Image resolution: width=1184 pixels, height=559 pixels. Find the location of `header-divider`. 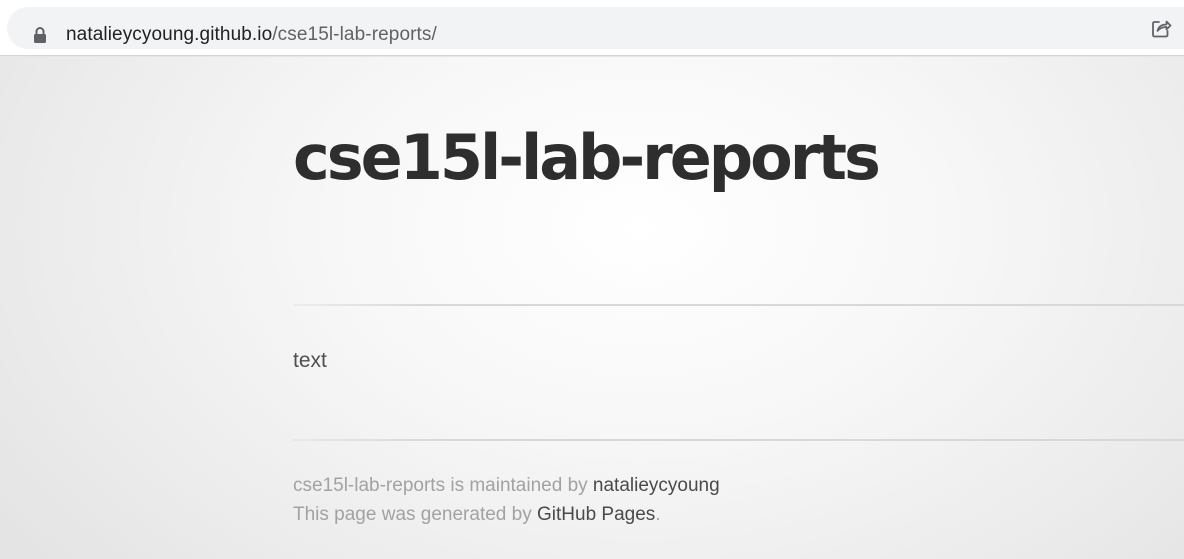

header-divider is located at coordinates (738, 305).